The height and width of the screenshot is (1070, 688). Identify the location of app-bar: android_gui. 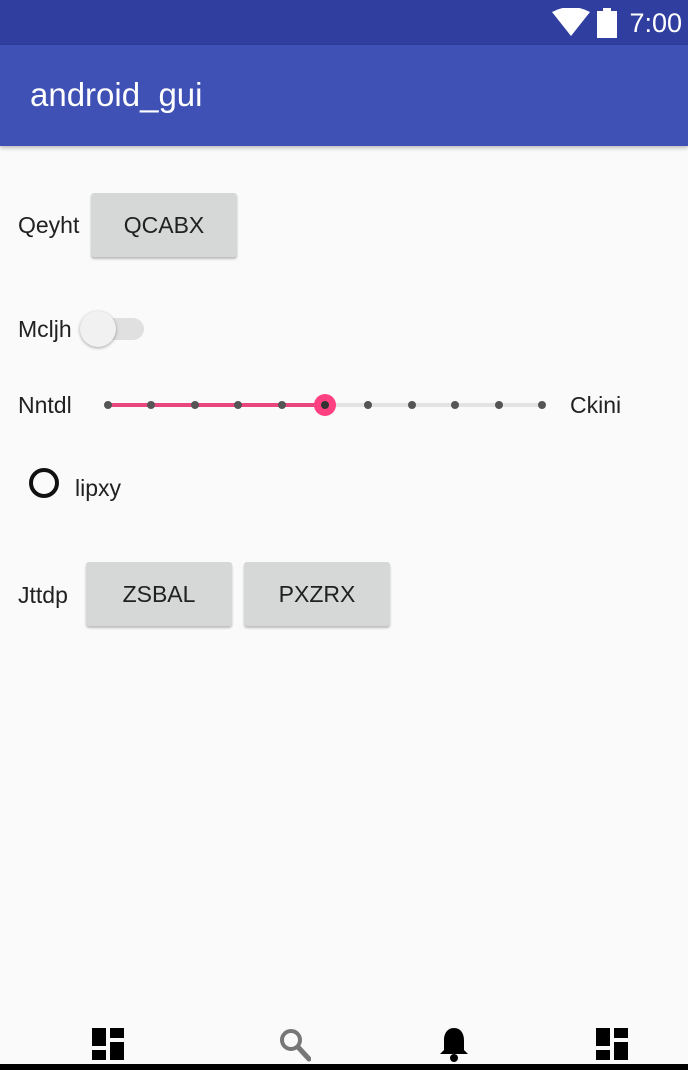
(344, 95).